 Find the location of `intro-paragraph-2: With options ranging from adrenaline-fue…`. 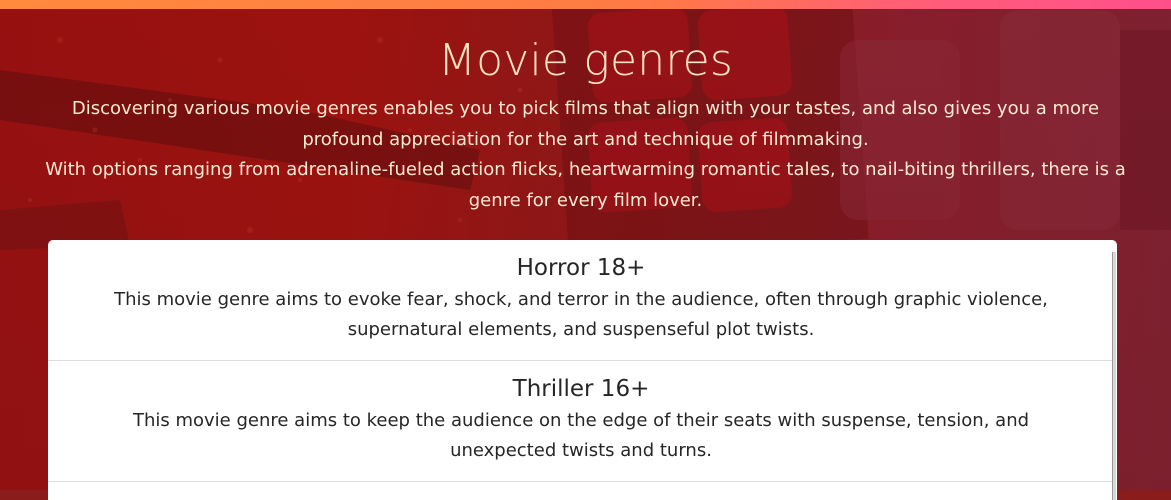

intro-paragraph-2: With options ranging from adrenaline-fue… is located at coordinates (585, 185).